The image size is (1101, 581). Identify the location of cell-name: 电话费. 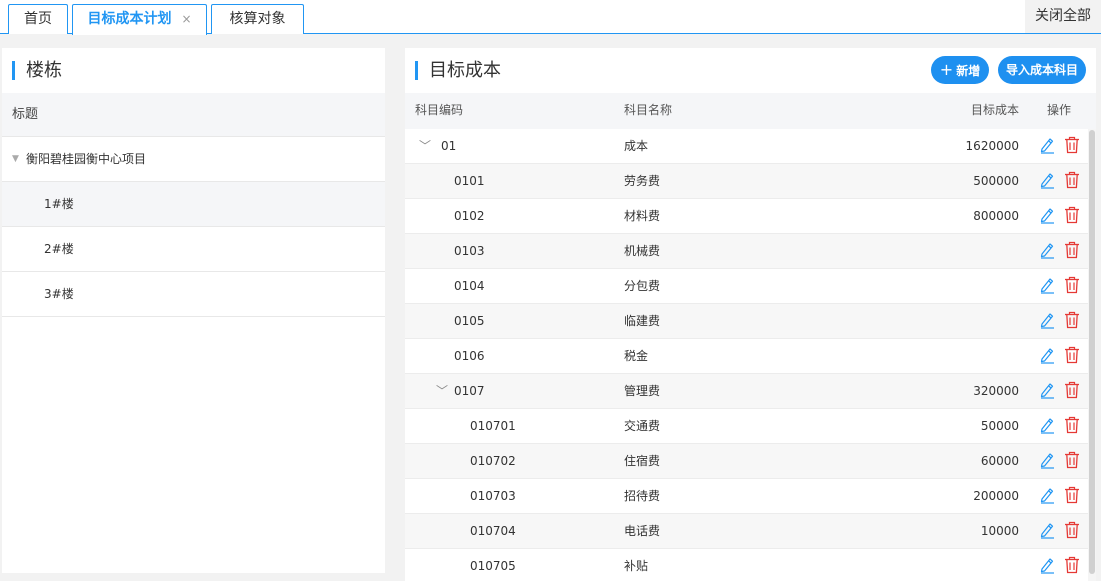
(642, 531).